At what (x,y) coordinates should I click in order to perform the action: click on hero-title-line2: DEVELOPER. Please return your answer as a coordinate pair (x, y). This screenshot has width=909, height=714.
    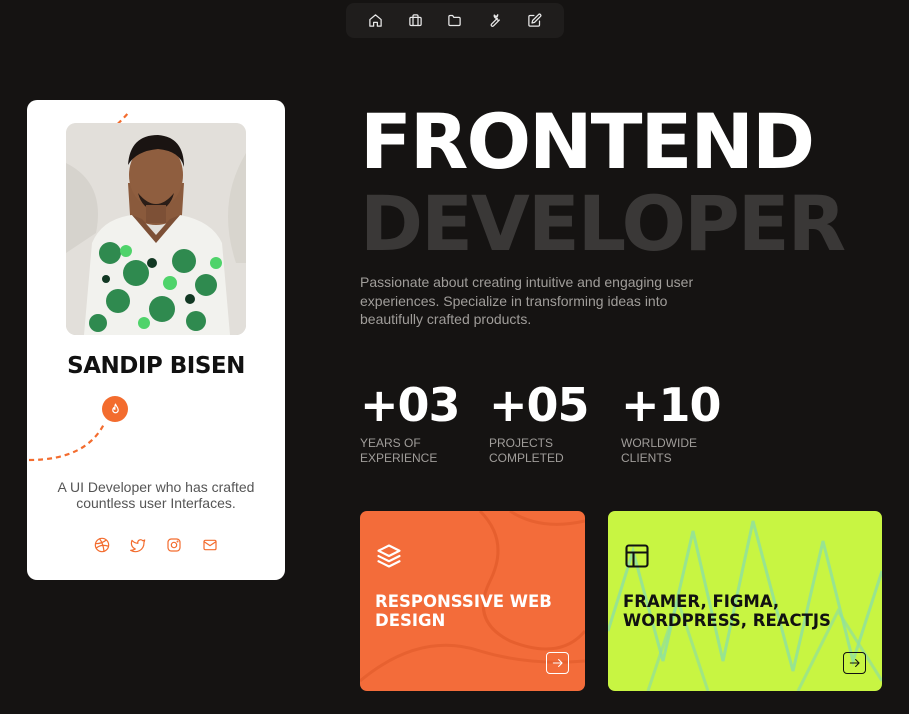
    Looking at the image, I should click on (603, 223).